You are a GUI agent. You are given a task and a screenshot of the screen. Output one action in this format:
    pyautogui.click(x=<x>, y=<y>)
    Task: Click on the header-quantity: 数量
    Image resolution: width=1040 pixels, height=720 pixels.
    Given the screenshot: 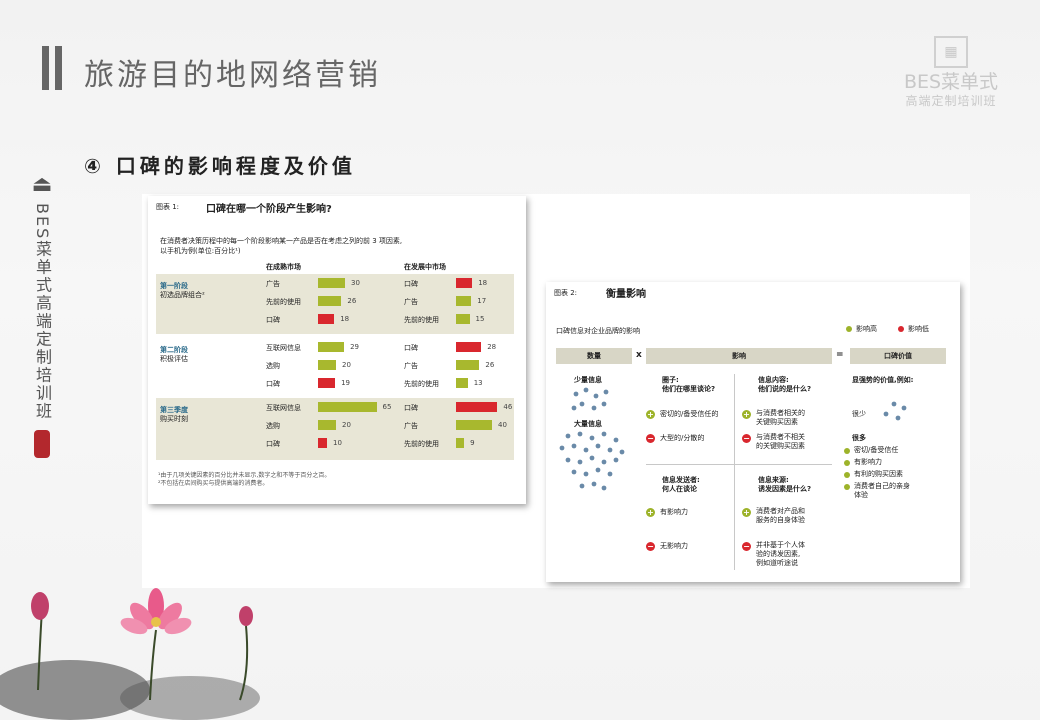 What is the action you would take?
    pyautogui.click(x=594, y=356)
    